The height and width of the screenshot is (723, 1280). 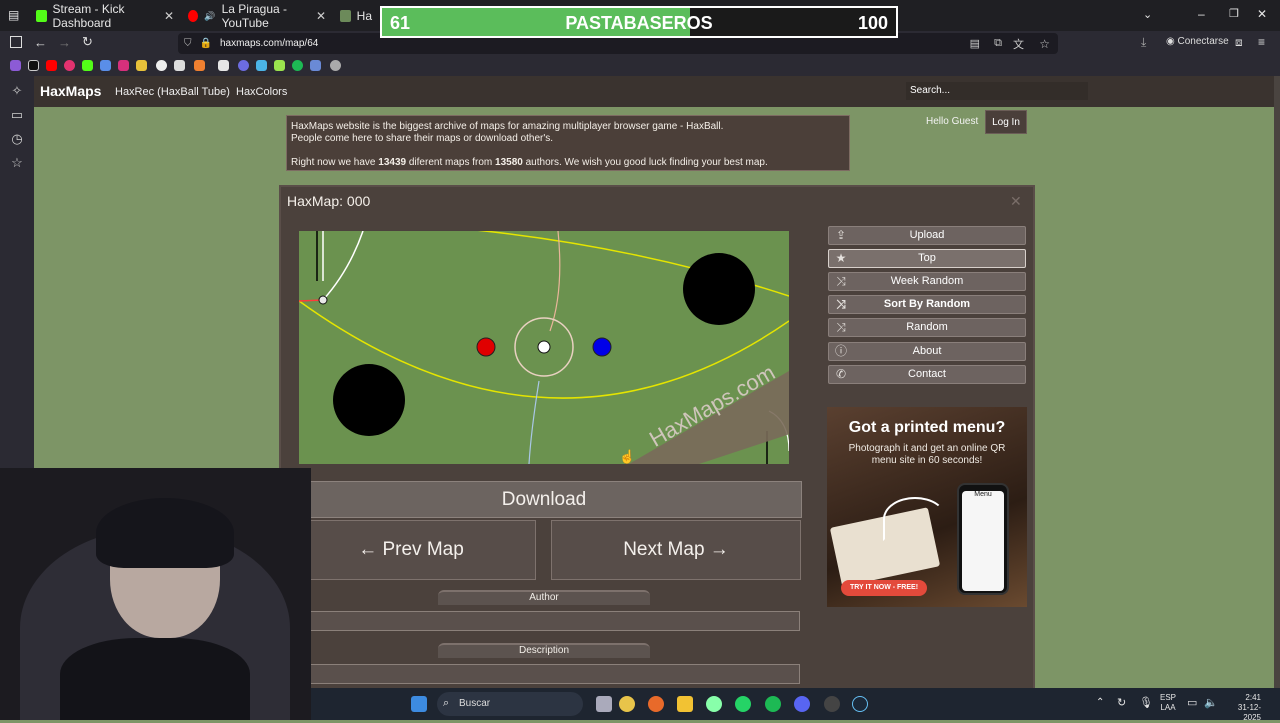 I want to click on history-icon: ◷, so click(x=17, y=139).